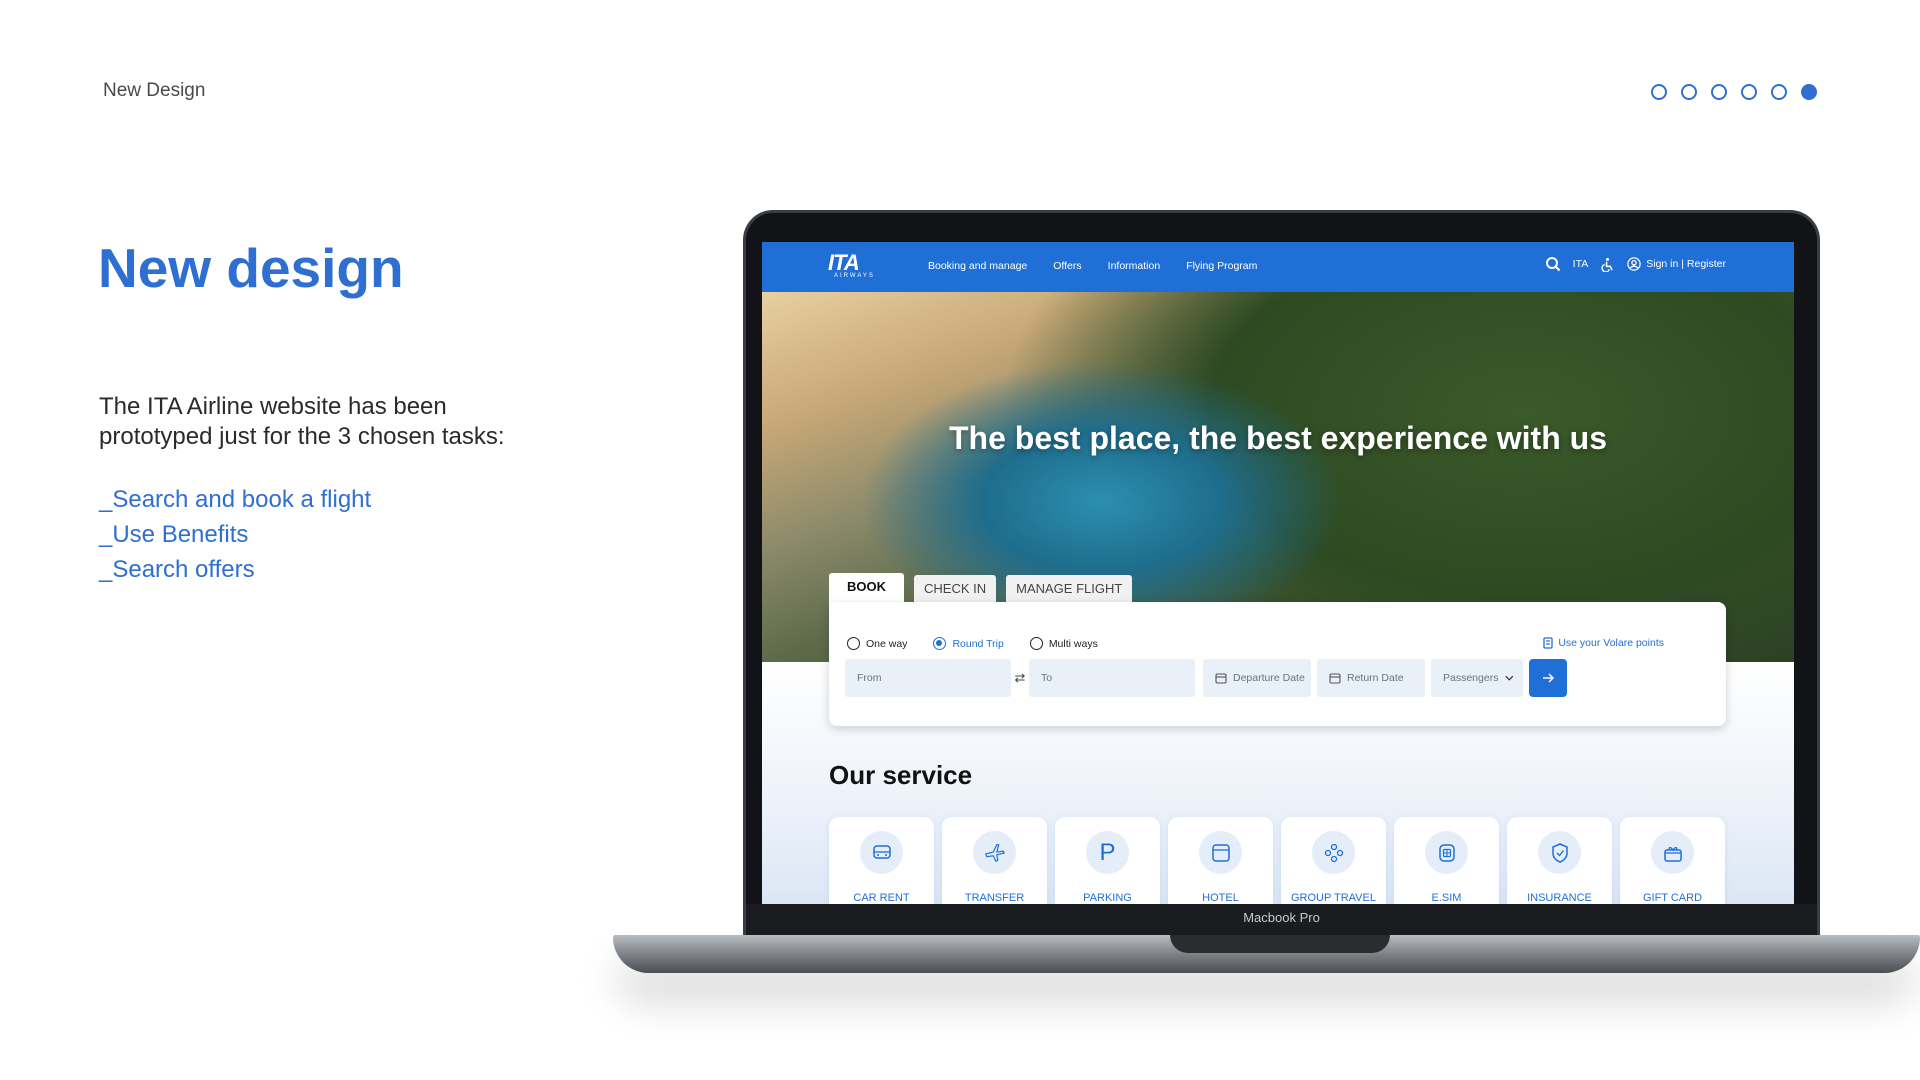  I want to click on service-card-group-travel: GROUP TRAVEL, so click(1333, 860).